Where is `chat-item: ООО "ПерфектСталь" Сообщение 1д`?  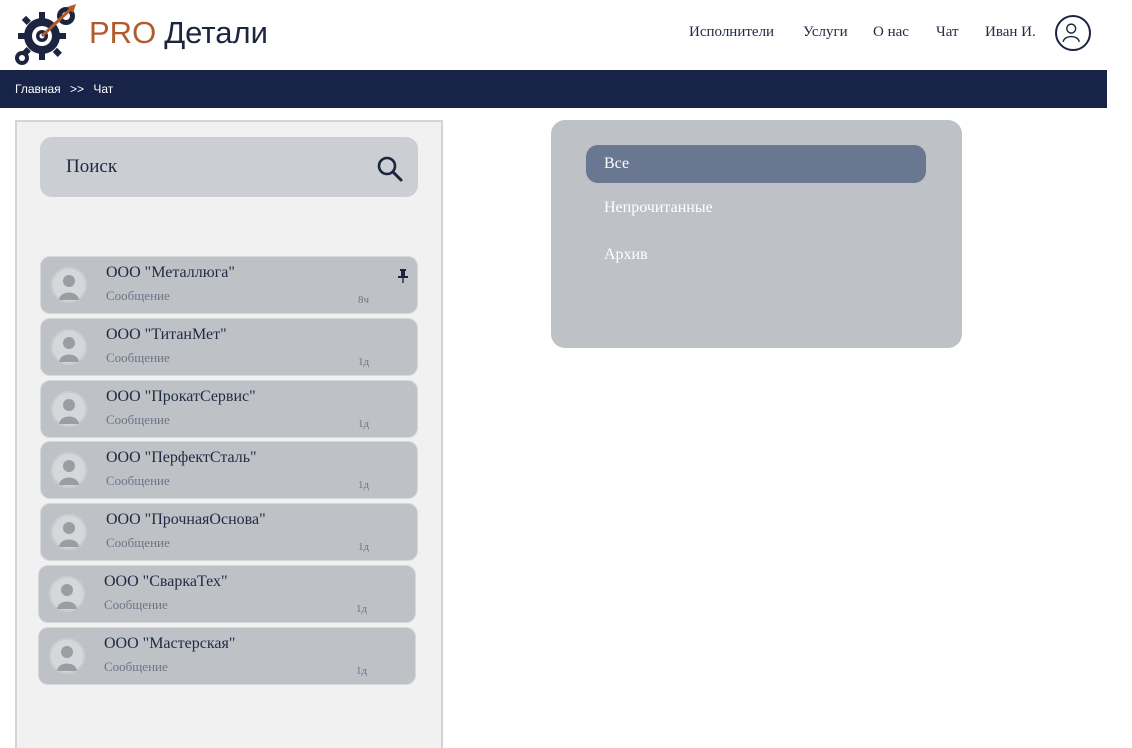 chat-item: ООО "ПерфектСталь" Сообщение 1д is located at coordinates (229, 470).